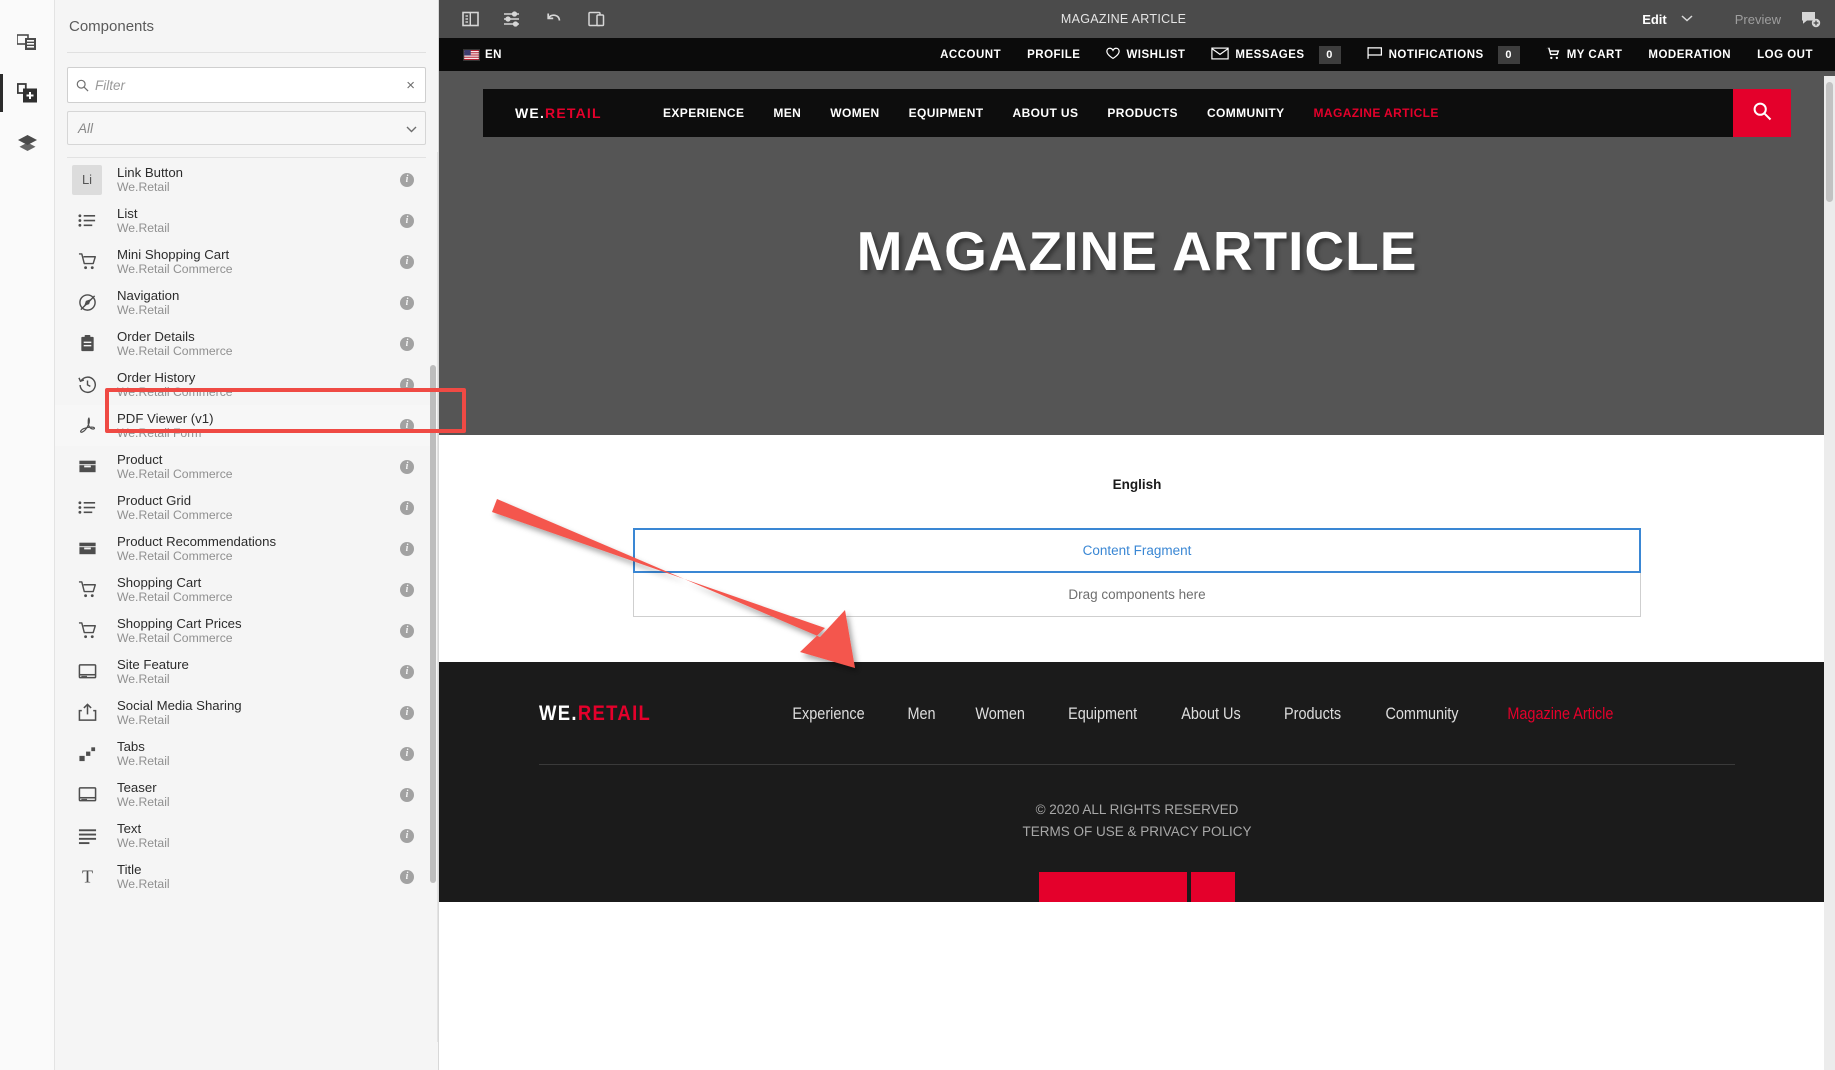 Image resolution: width=1835 pixels, height=1070 pixels. I want to click on component-list-item: Product Grid We.Retail Commerce i, so click(246, 507).